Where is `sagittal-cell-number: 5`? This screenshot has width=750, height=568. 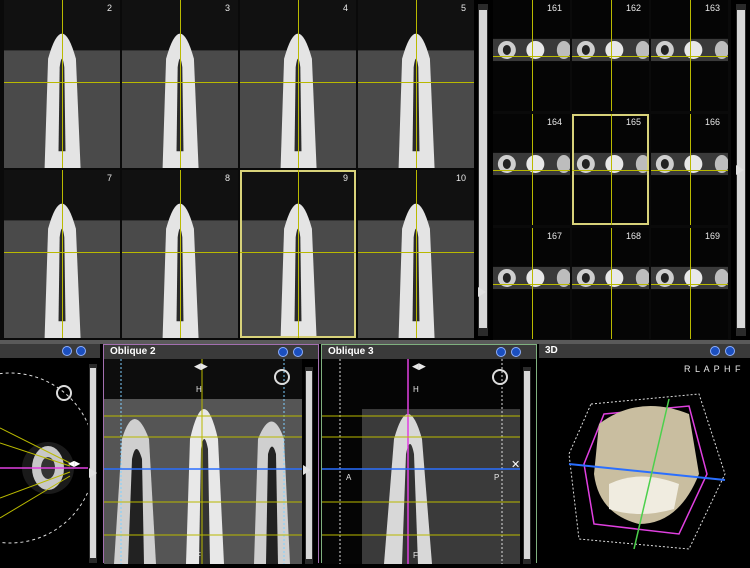
sagittal-cell-number: 5 is located at coordinates (463, 8).